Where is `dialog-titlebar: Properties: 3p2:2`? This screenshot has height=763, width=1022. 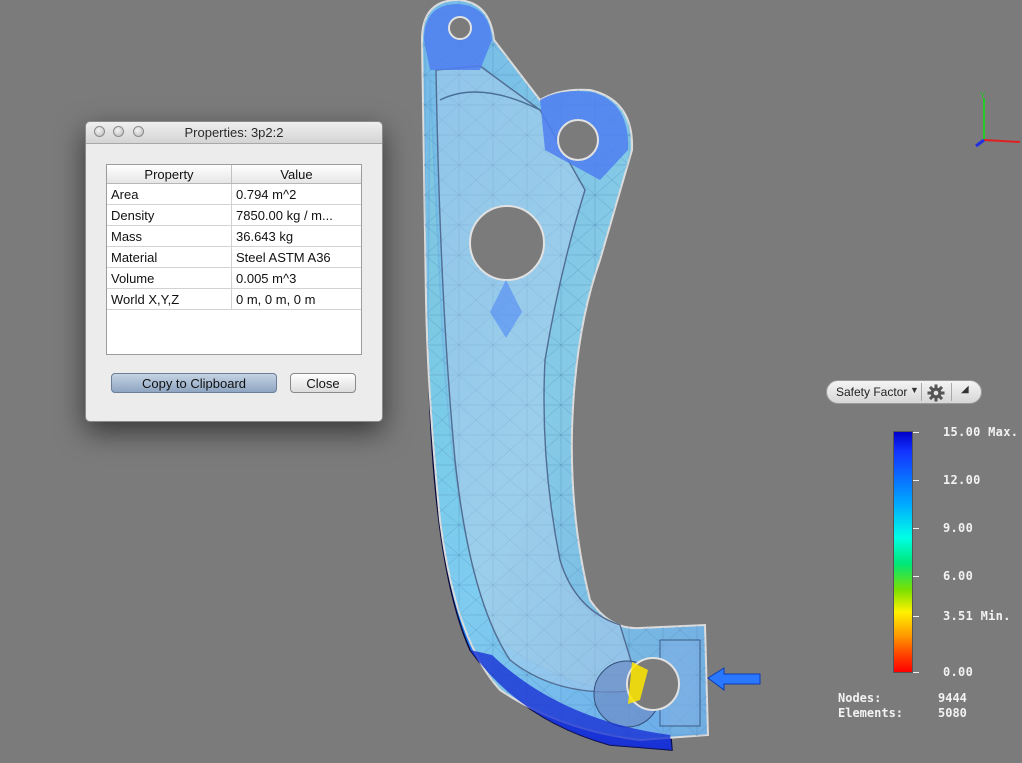 dialog-titlebar: Properties: 3p2:2 is located at coordinates (234, 133).